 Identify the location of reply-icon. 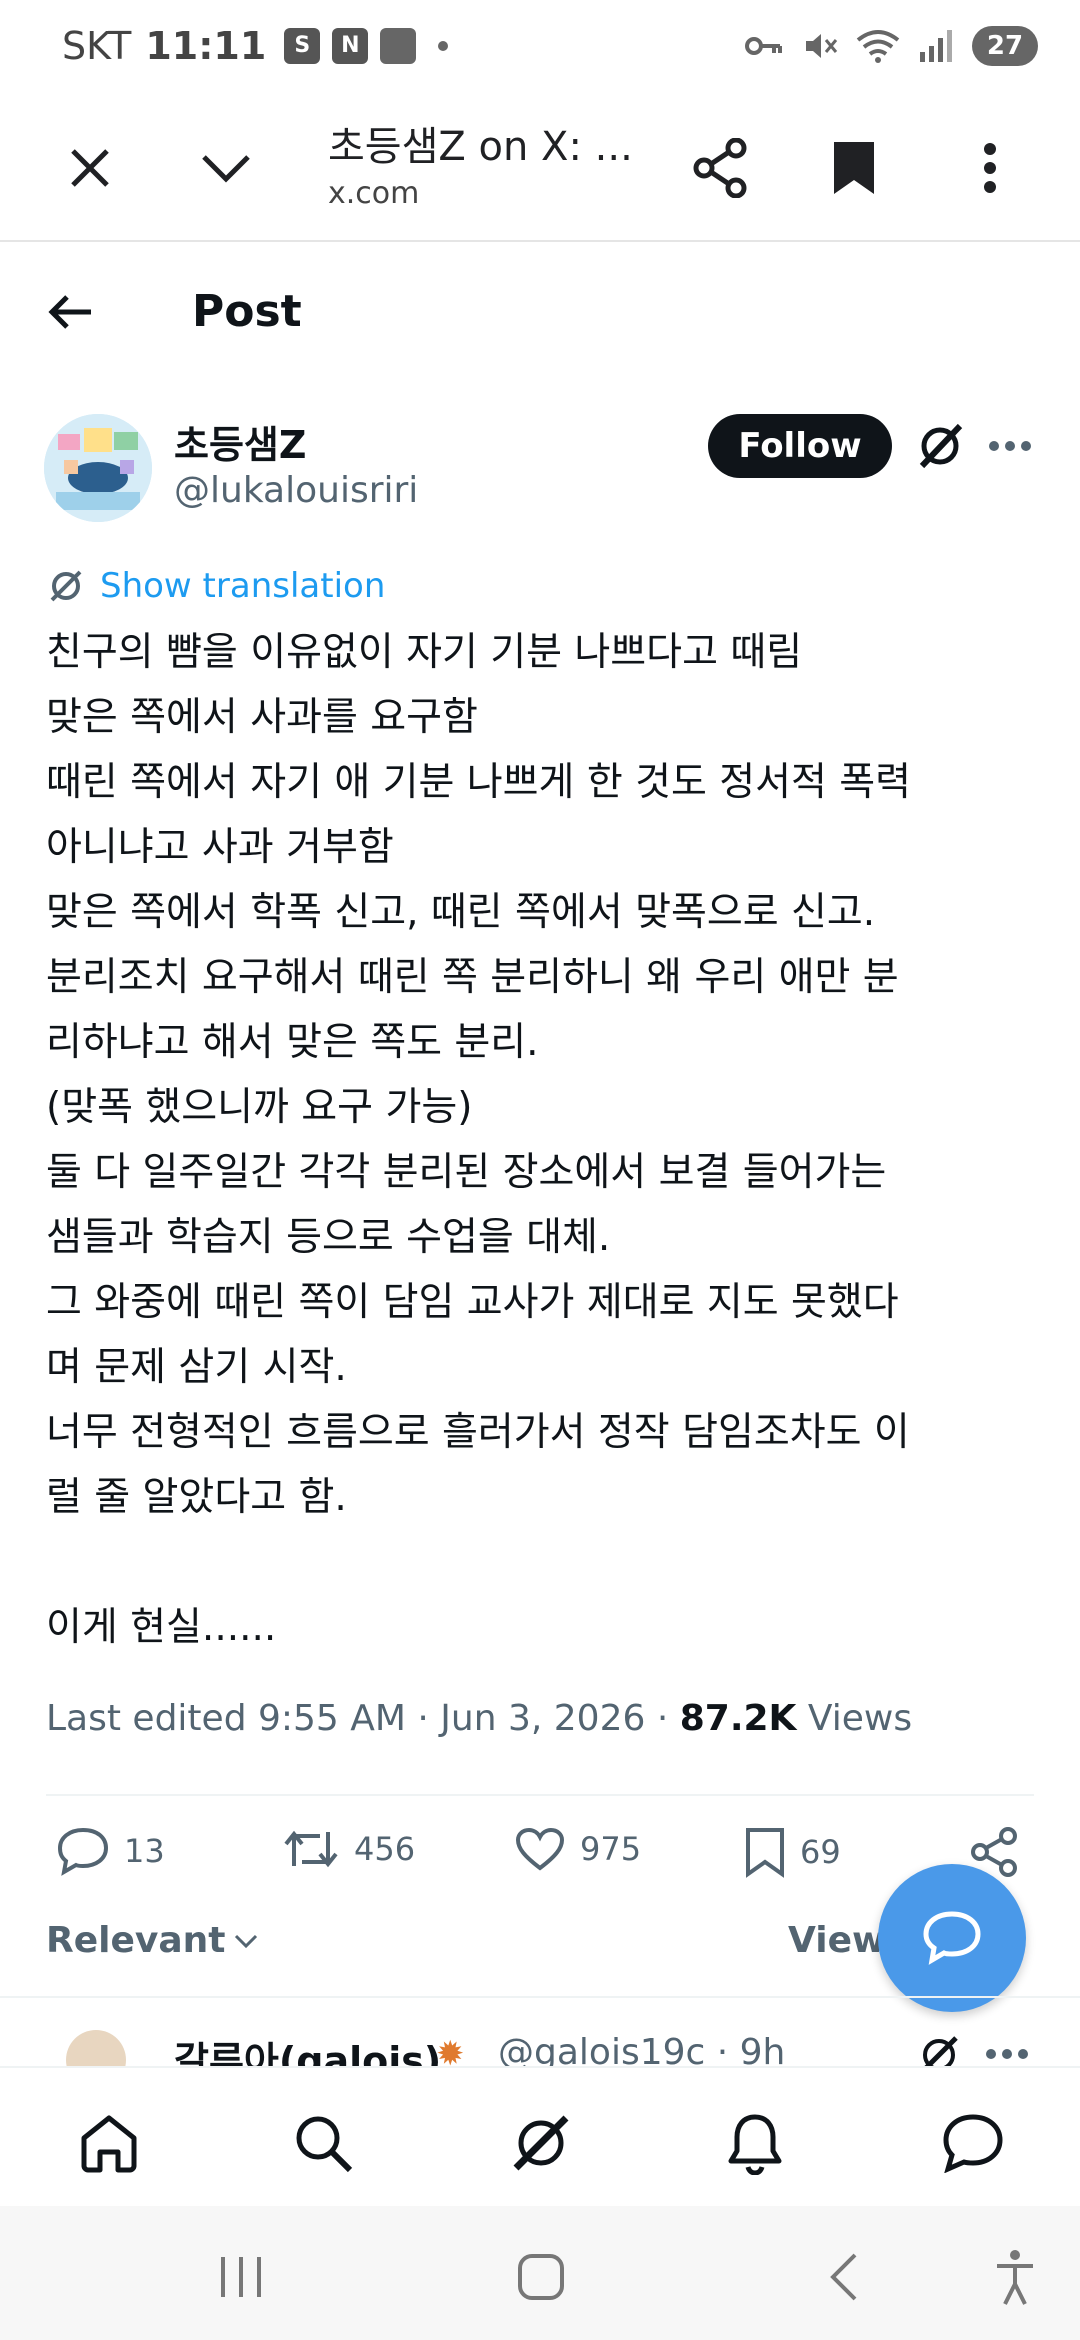
(83, 1851).